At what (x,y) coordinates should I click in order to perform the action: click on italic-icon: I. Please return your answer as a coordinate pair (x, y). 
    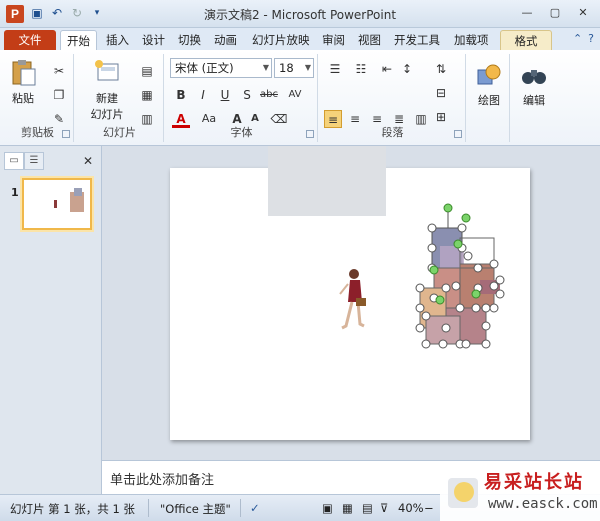
    Looking at the image, I should click on (203, 95).